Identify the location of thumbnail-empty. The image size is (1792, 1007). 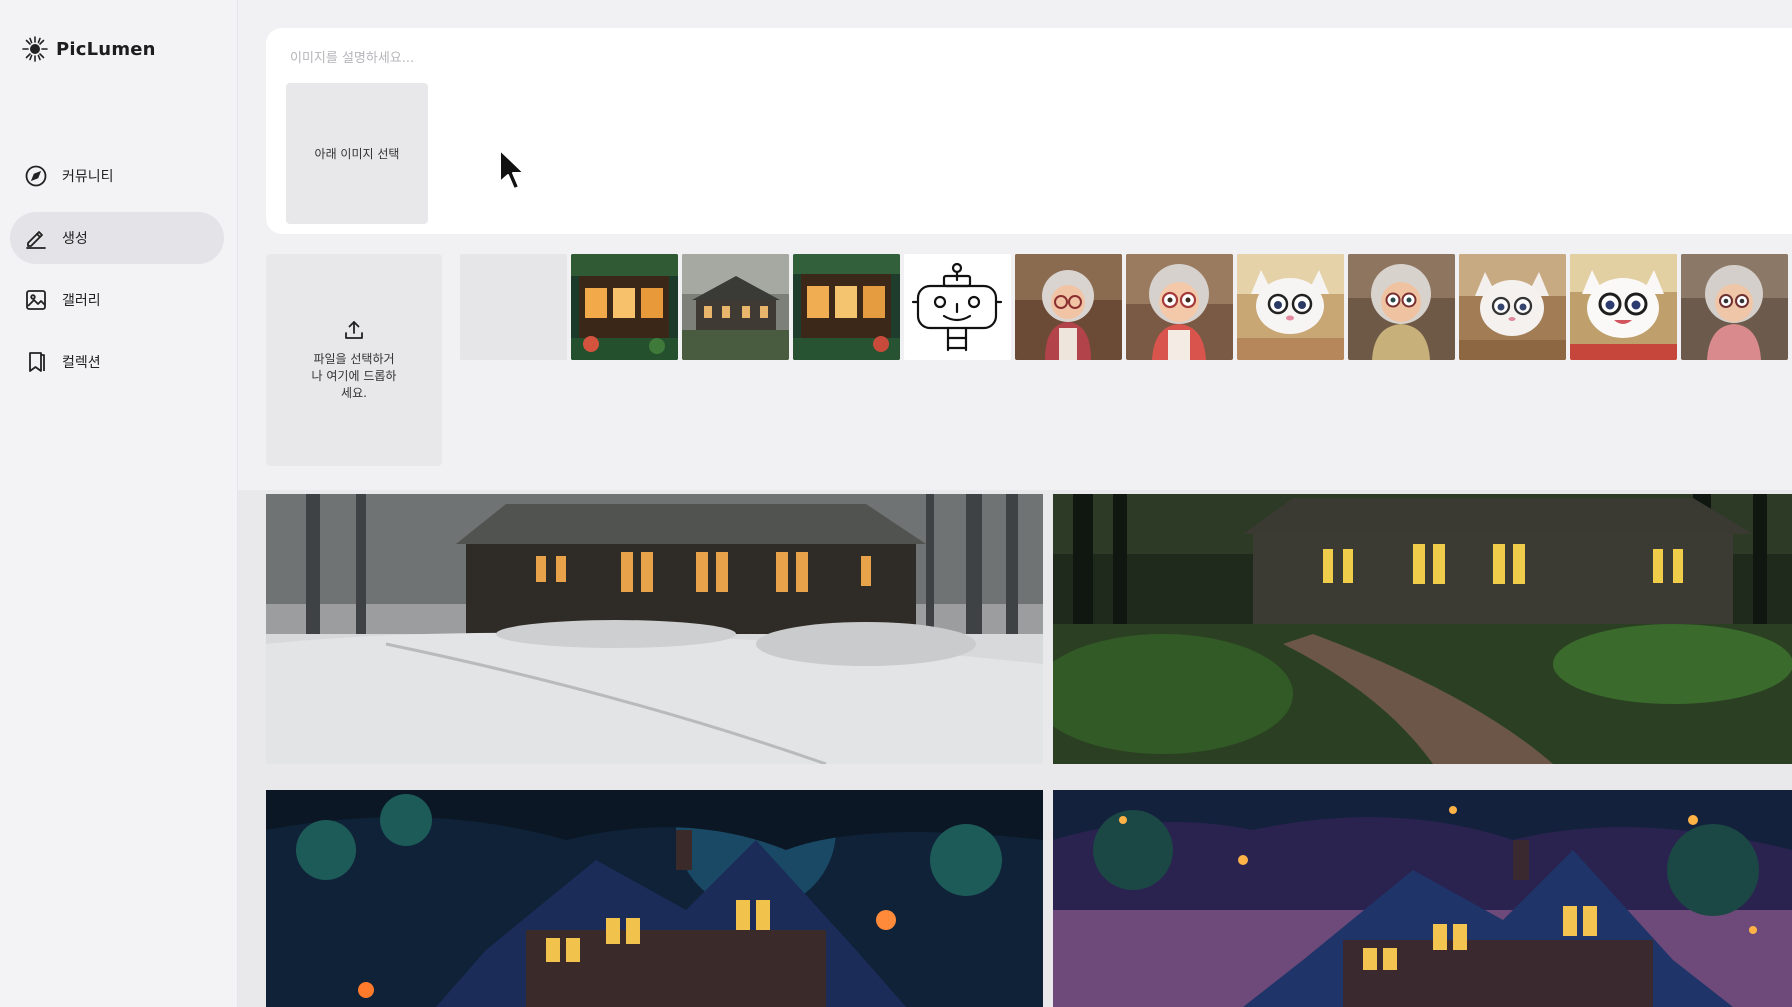
(513, 307).